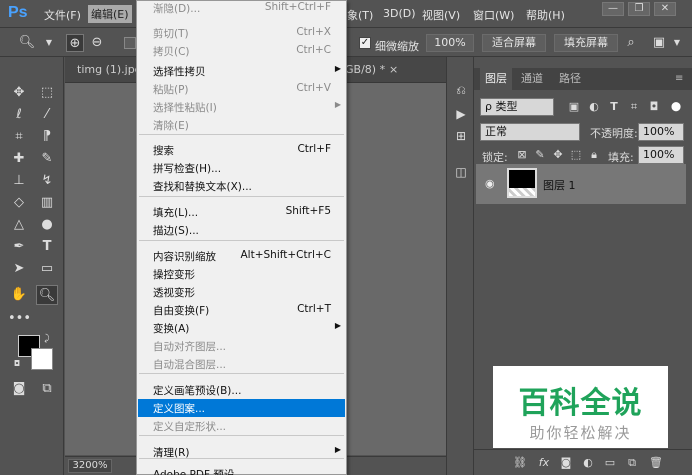  I want to click on type-tool-icon: T, so click(47, 247).